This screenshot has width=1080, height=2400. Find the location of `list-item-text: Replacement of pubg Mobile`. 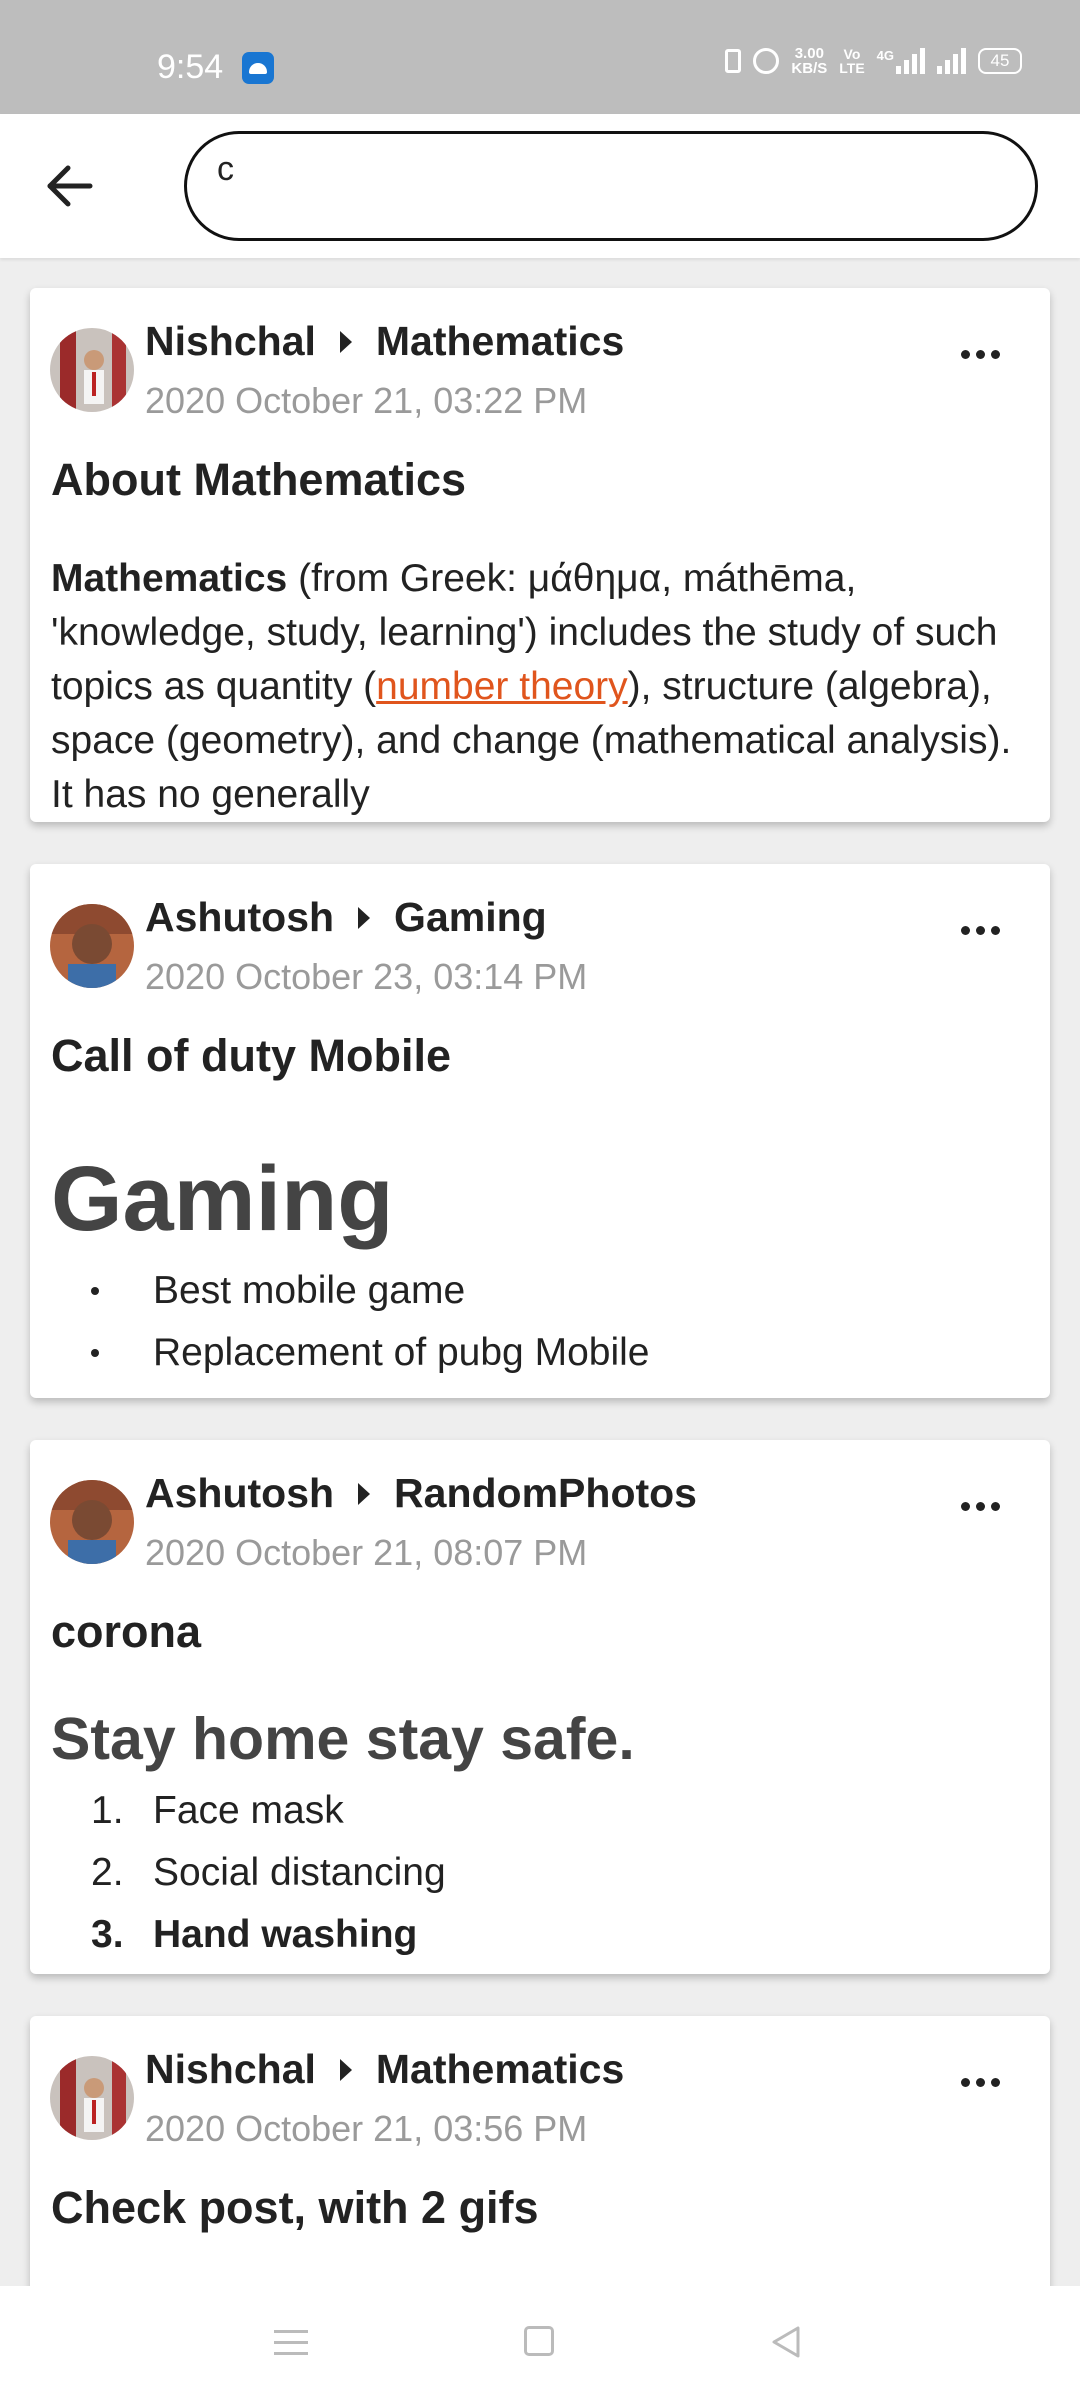

list-item-text: Replacement of pubg Mobile is located at coordinates (401, 1352).